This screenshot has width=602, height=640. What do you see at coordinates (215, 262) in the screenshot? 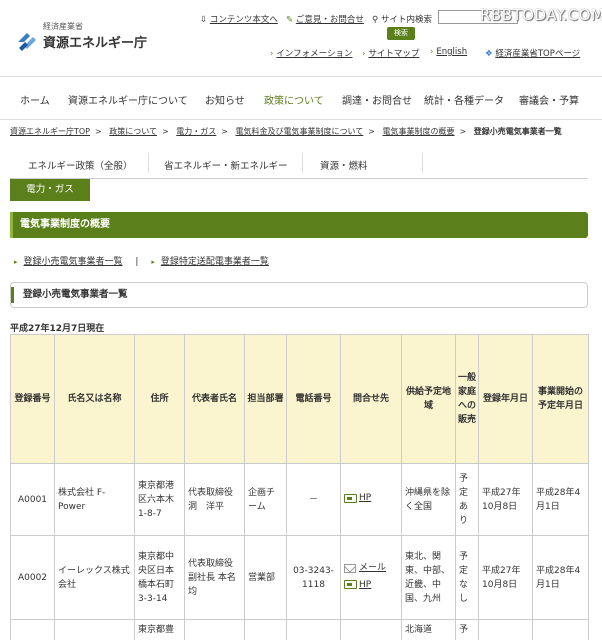
I see `transmission-registry-link: 登録特定送配電事業者一覧` at bounding box center [215, 262].